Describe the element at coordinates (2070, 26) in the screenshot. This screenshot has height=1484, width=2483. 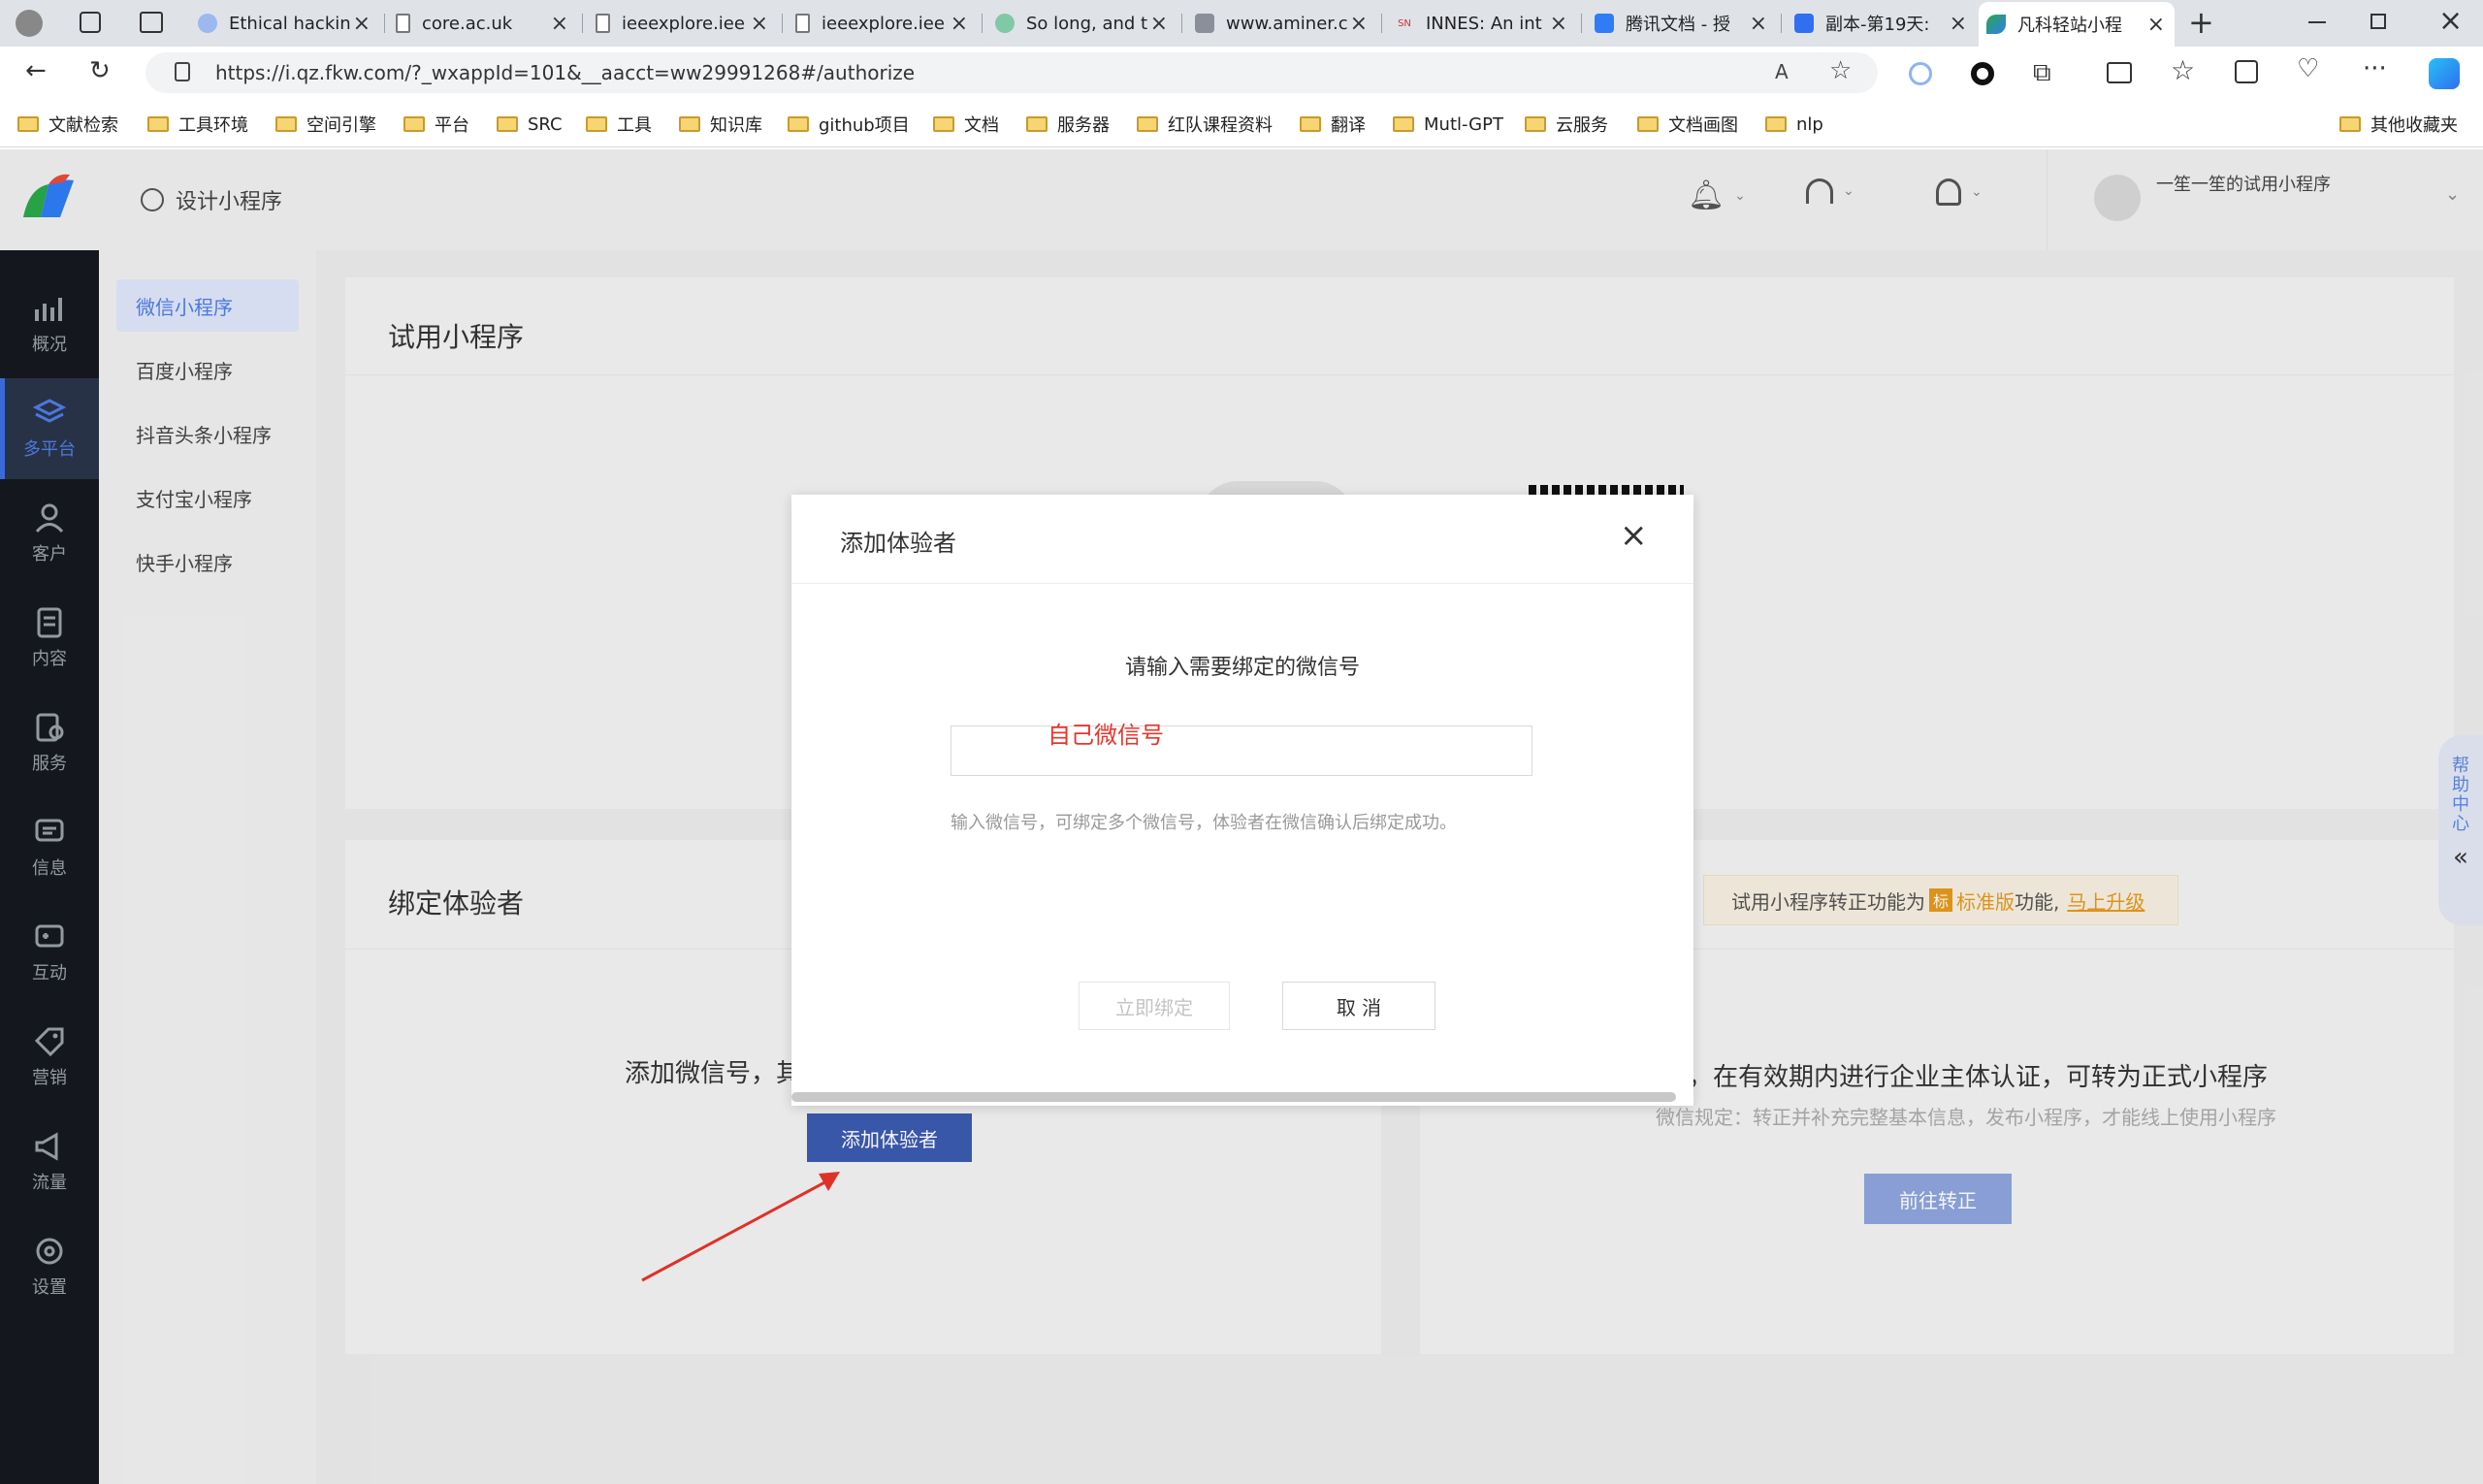
I see `tab-title: 凡科轻站小程` at that location.